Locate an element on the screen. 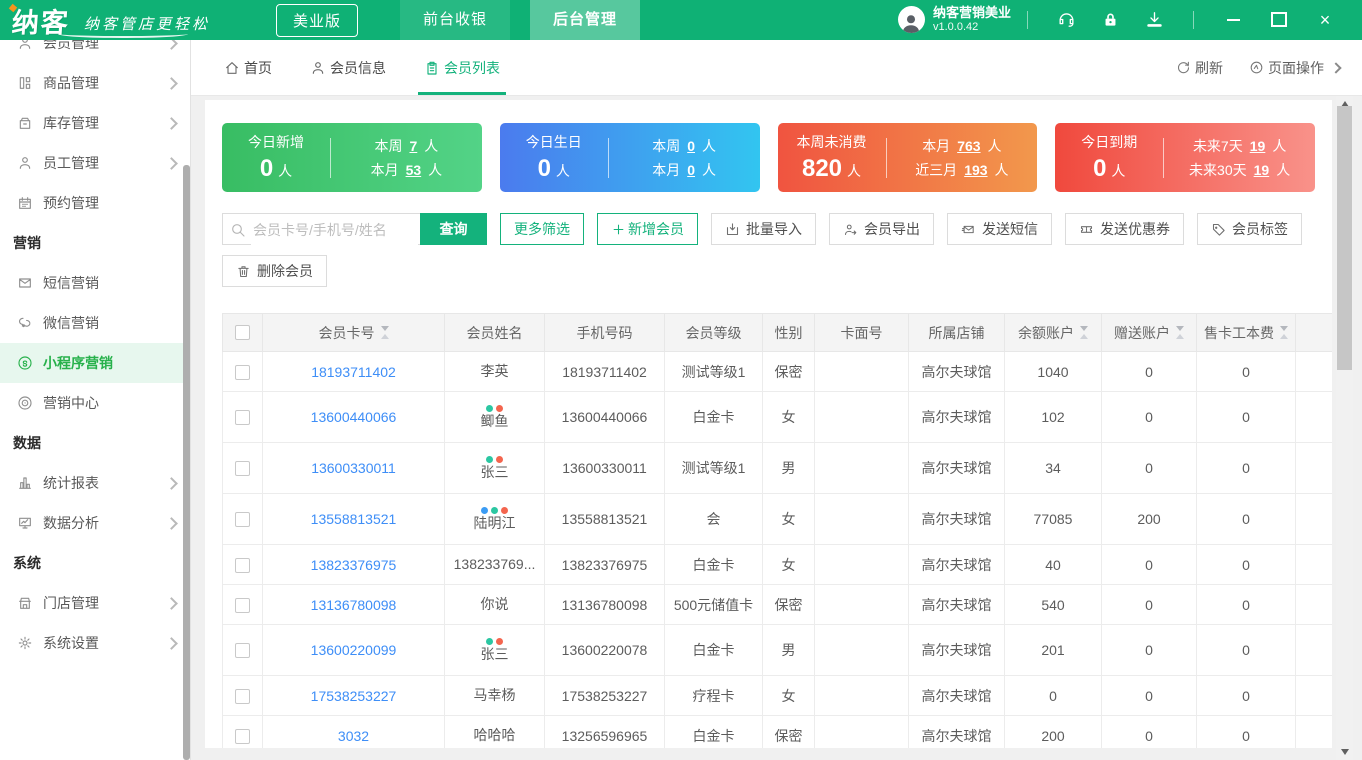  member-gender: 女 is located at coordinates (788, 695).